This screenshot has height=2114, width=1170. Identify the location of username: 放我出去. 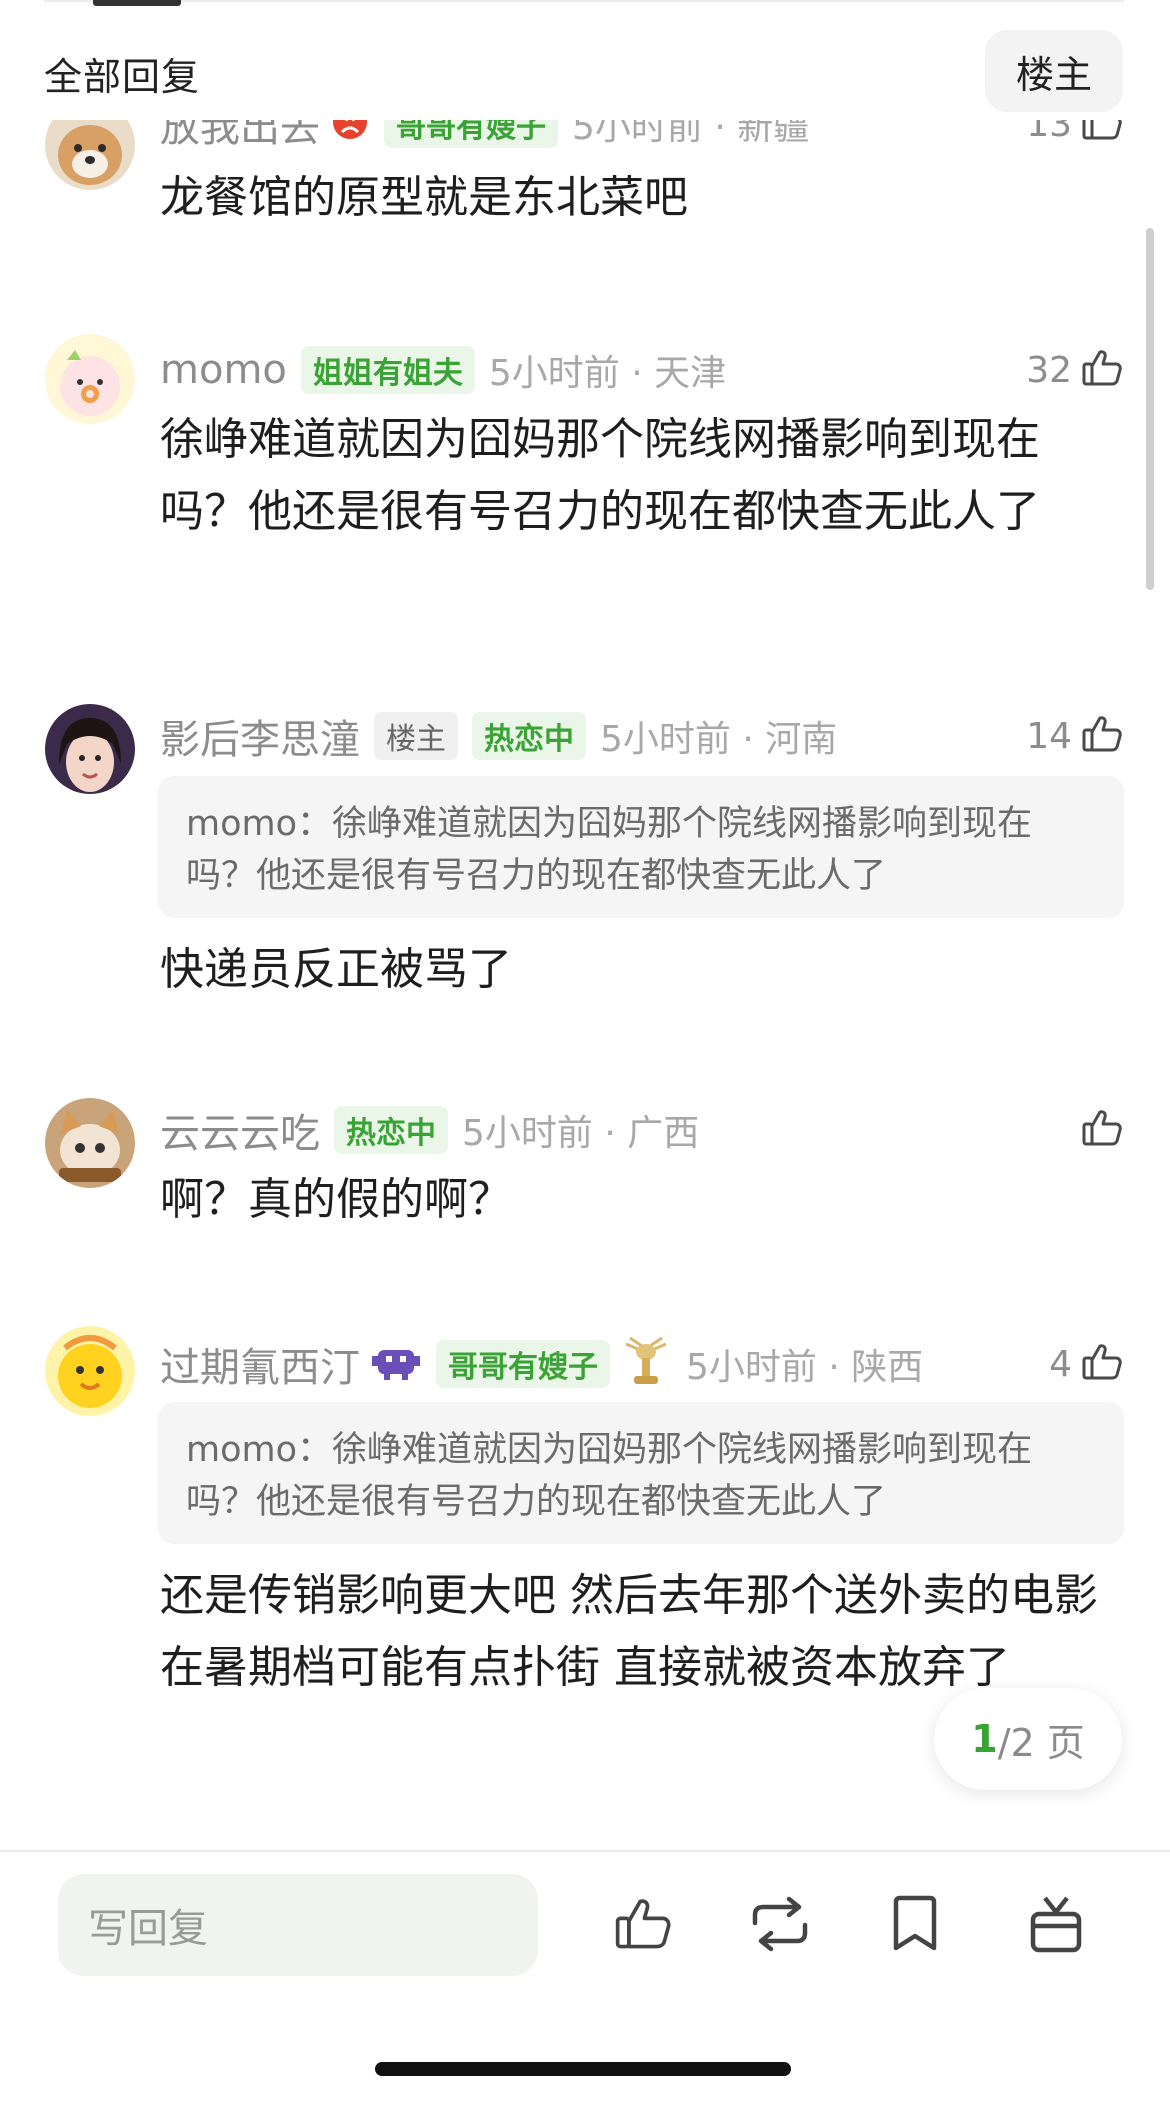
(240, 136).